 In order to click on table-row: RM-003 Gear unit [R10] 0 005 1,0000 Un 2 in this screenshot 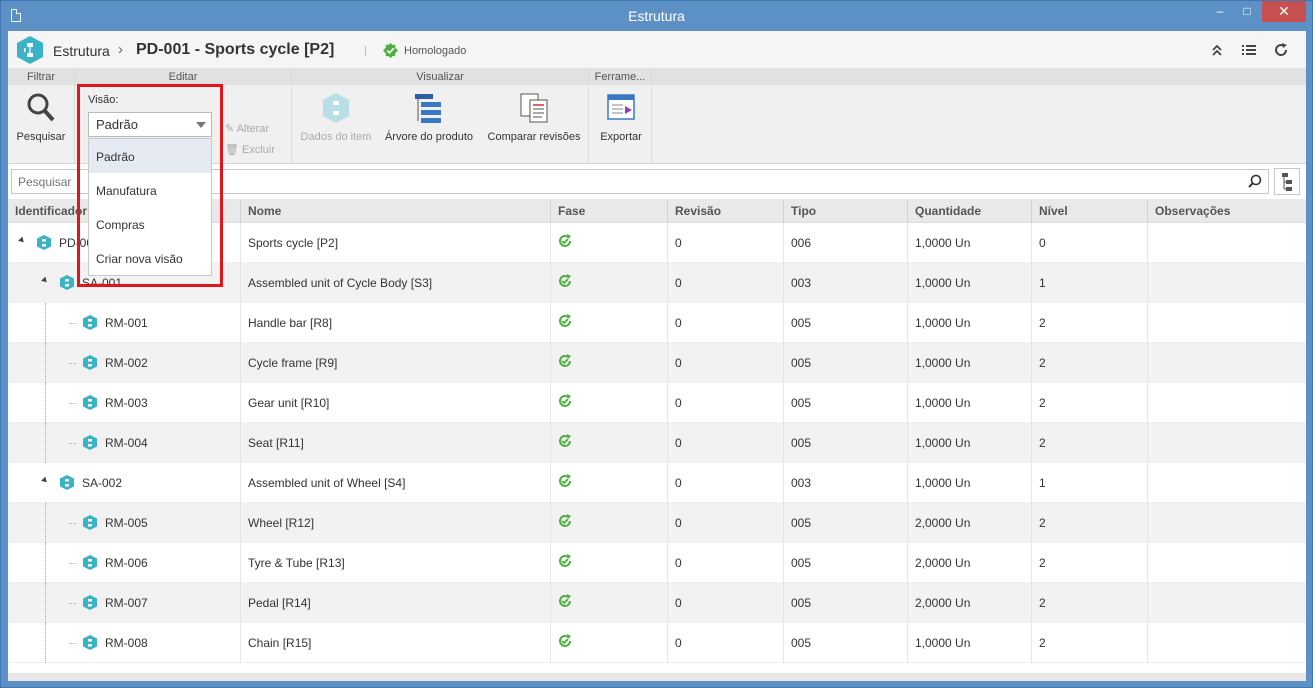, I will do `click(657, 403)`.